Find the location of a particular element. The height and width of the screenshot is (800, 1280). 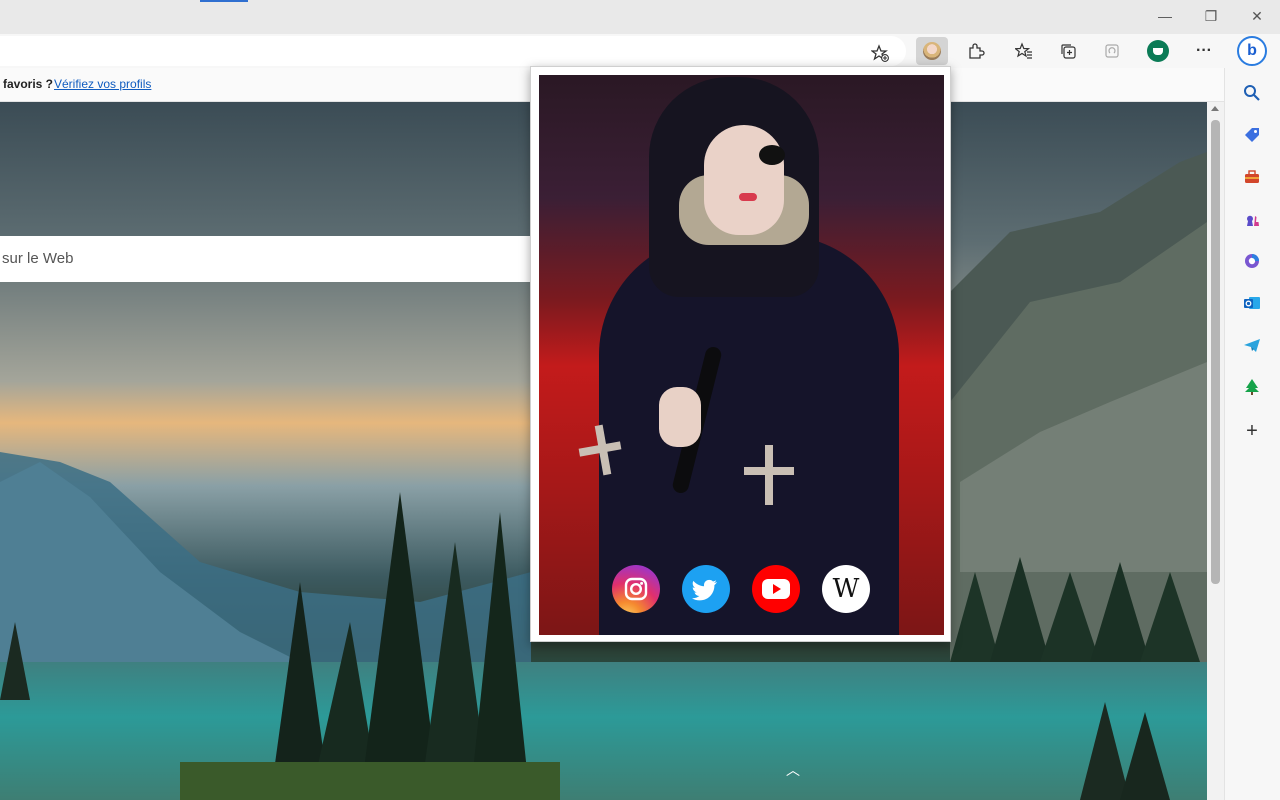

collections-icon is located at coordinates (1068, 51).